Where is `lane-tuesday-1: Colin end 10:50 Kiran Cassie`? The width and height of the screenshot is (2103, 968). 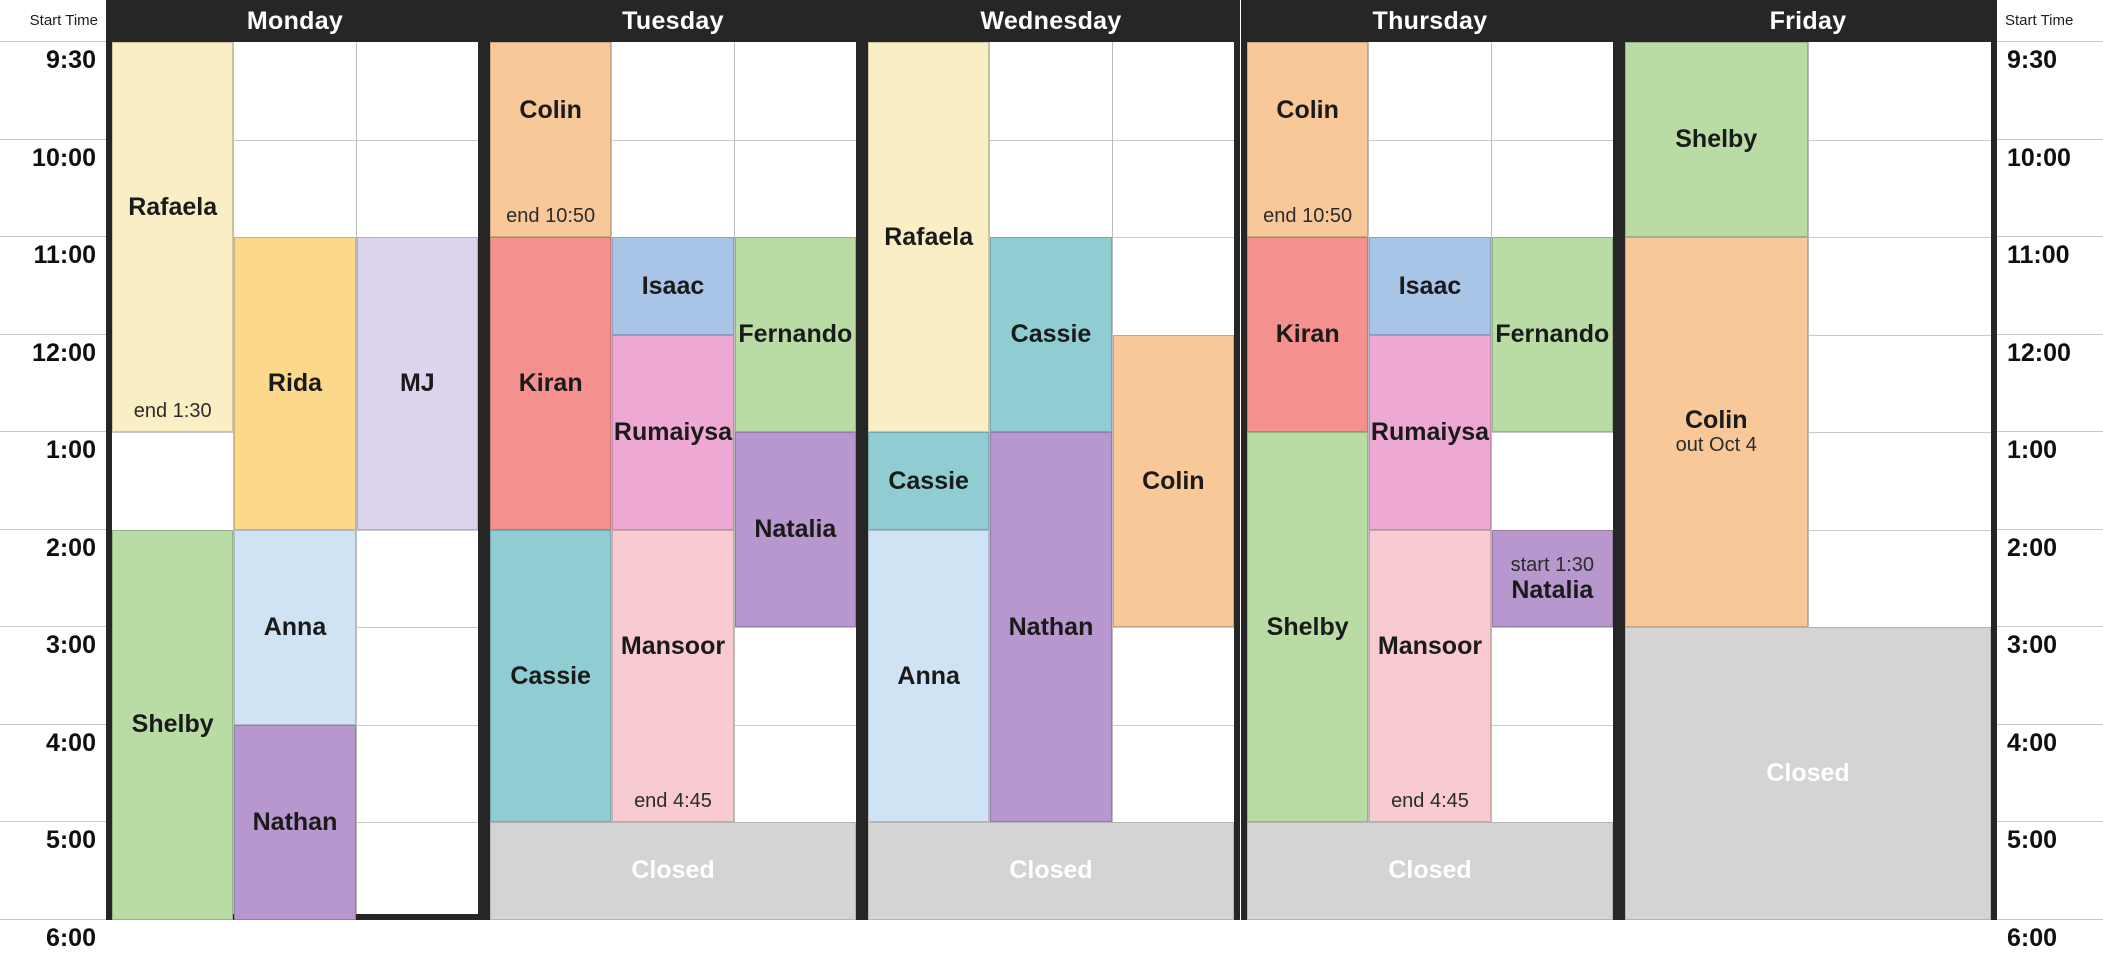
lane-tuesday-1: Colin end 10:50 Kiran Cassie is located at coordinates (551, 478).